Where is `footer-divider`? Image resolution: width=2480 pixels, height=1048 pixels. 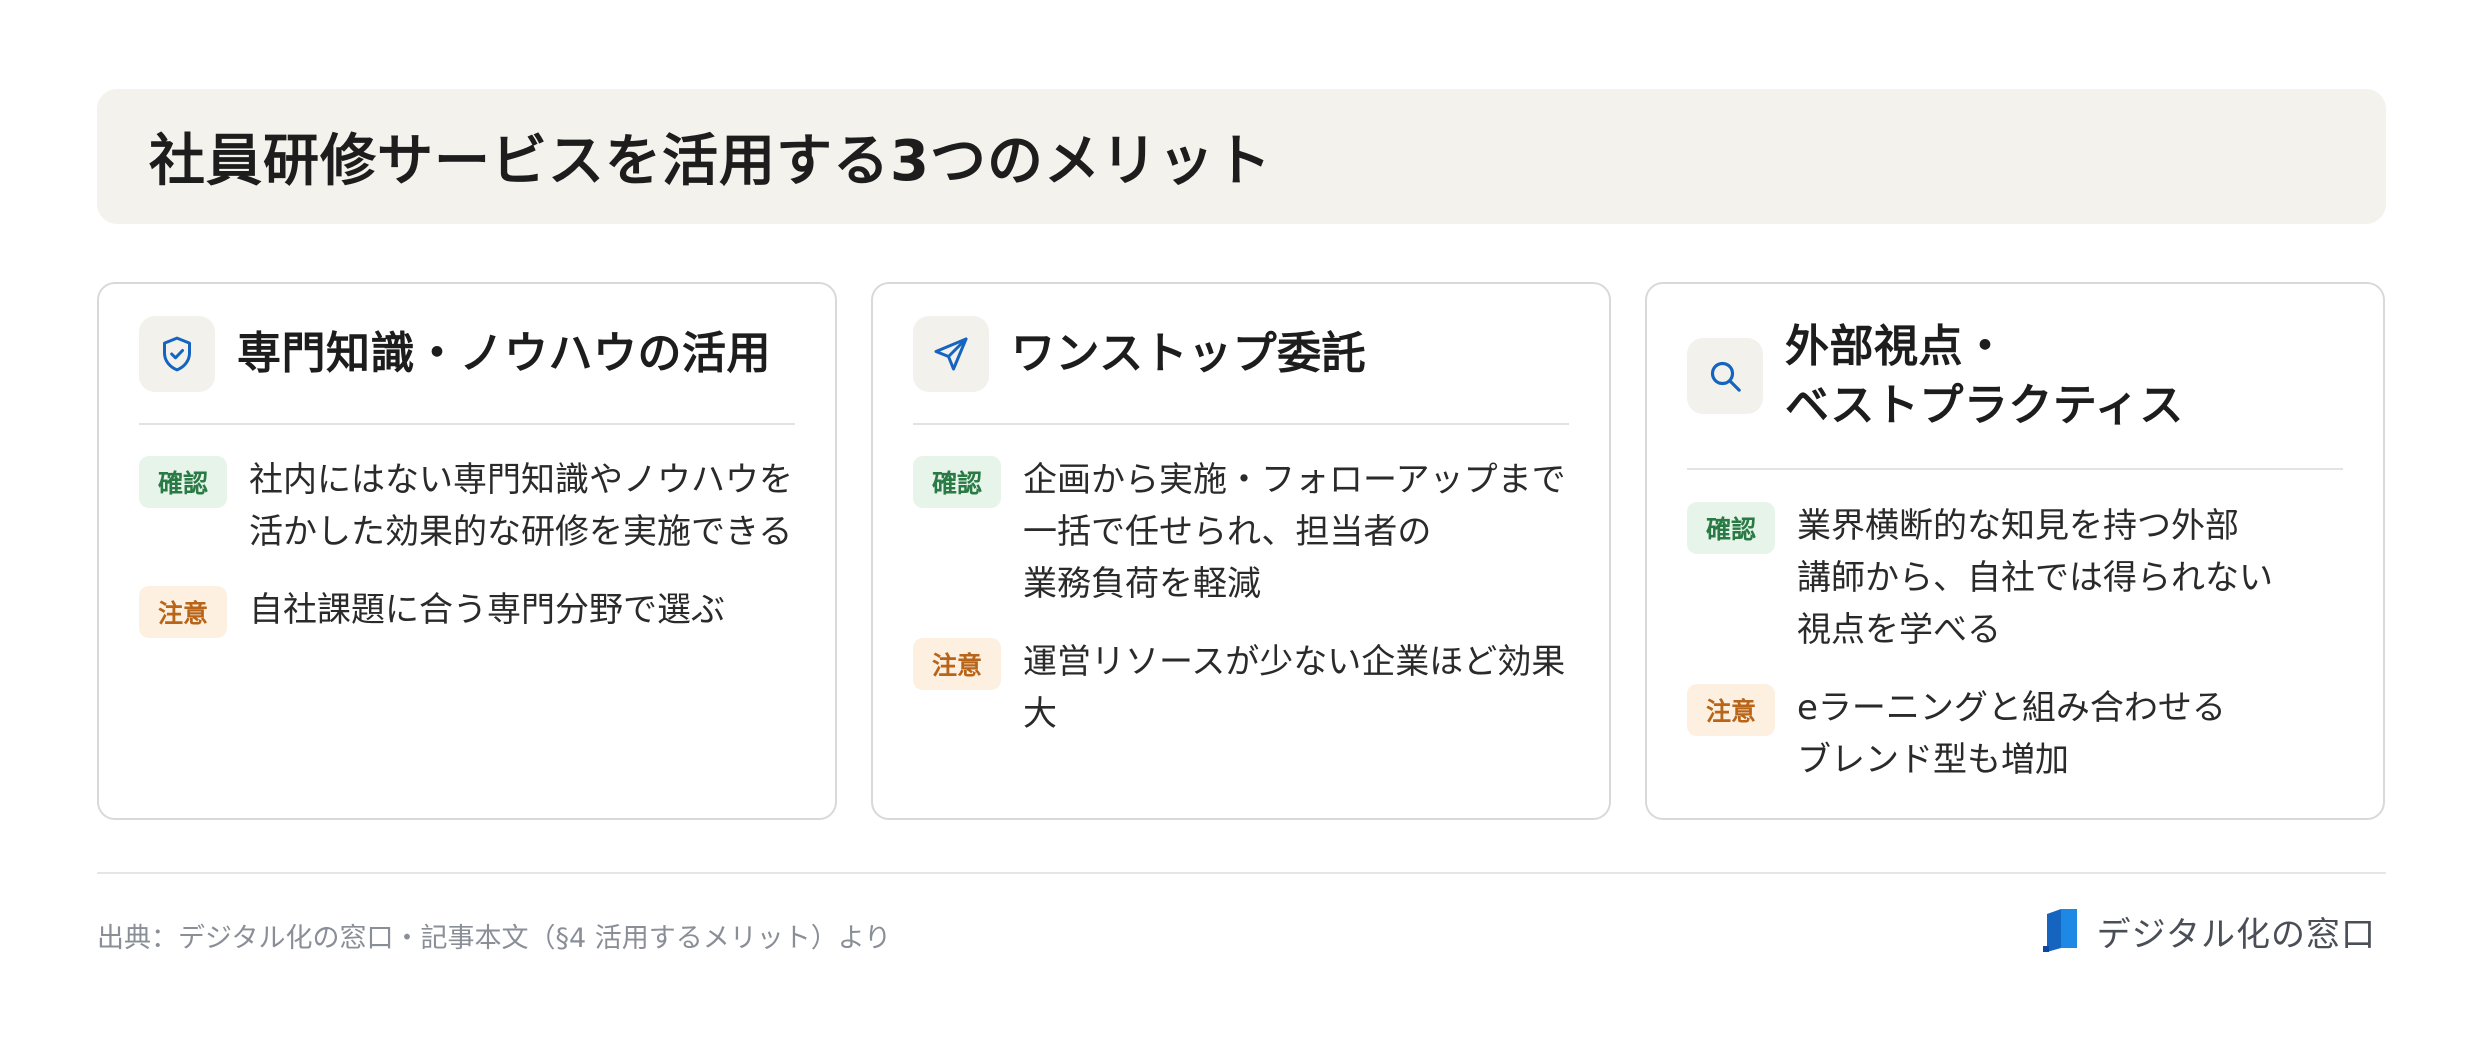 footer-divider is located at coordinates (1241, 873).